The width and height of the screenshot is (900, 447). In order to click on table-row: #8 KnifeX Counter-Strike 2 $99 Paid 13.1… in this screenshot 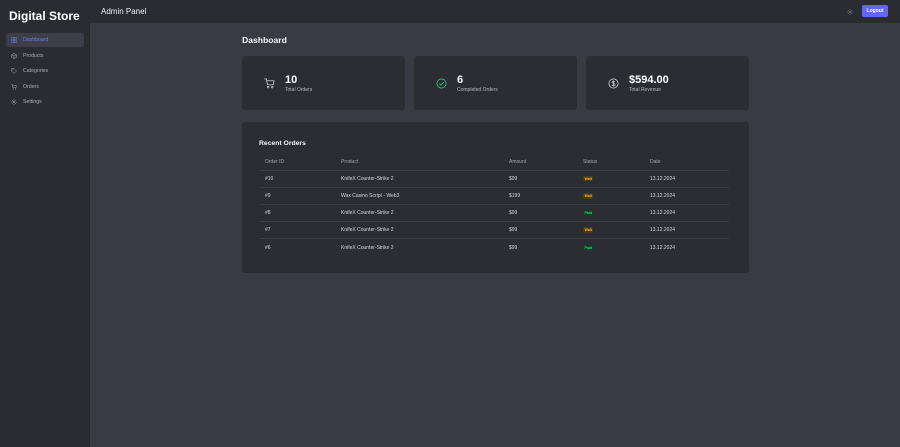, I will do `click(494, 213)`.